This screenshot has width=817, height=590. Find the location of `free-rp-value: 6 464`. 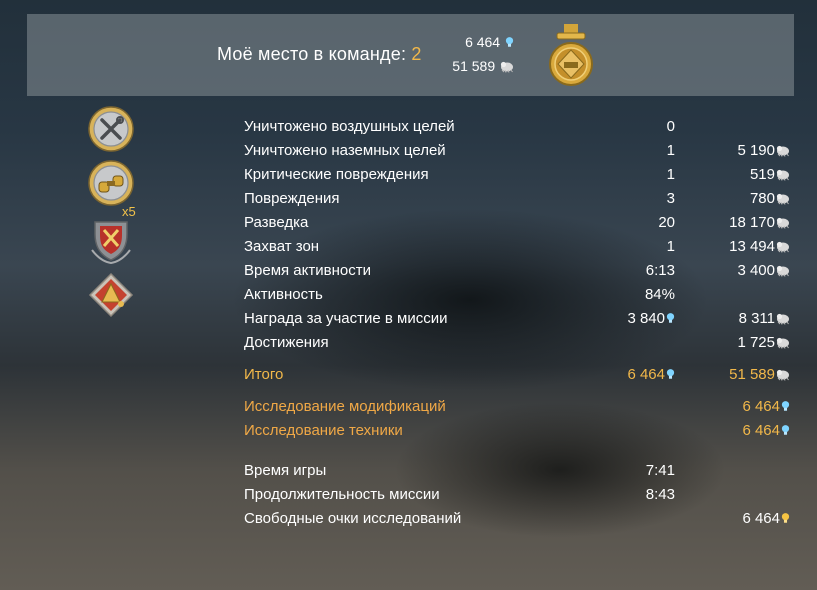

free-rp-value: 6 464 is located at coordinates (761, 518).